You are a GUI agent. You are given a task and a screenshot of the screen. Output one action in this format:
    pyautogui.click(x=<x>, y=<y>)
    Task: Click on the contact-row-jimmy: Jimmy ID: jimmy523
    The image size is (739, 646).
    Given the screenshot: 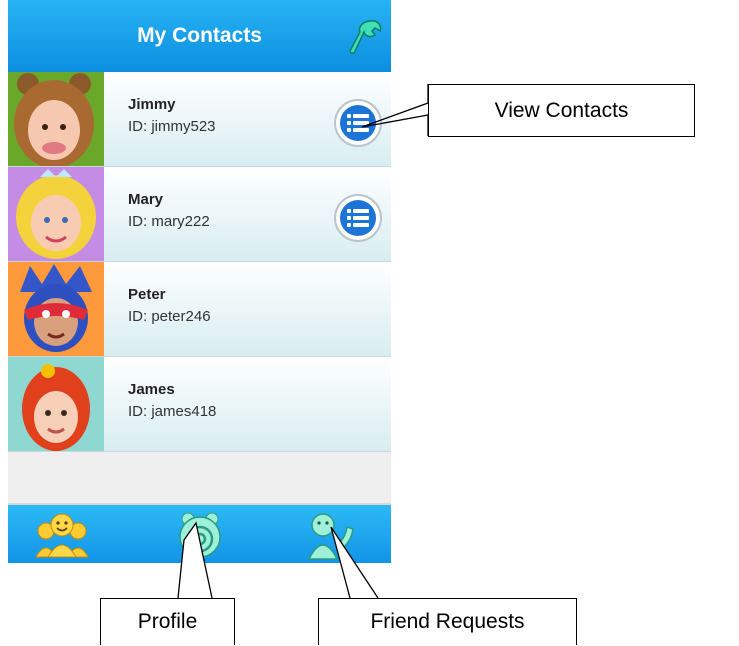 What is the action you would take?
    pyautogui.click(x=199, y=119)
    